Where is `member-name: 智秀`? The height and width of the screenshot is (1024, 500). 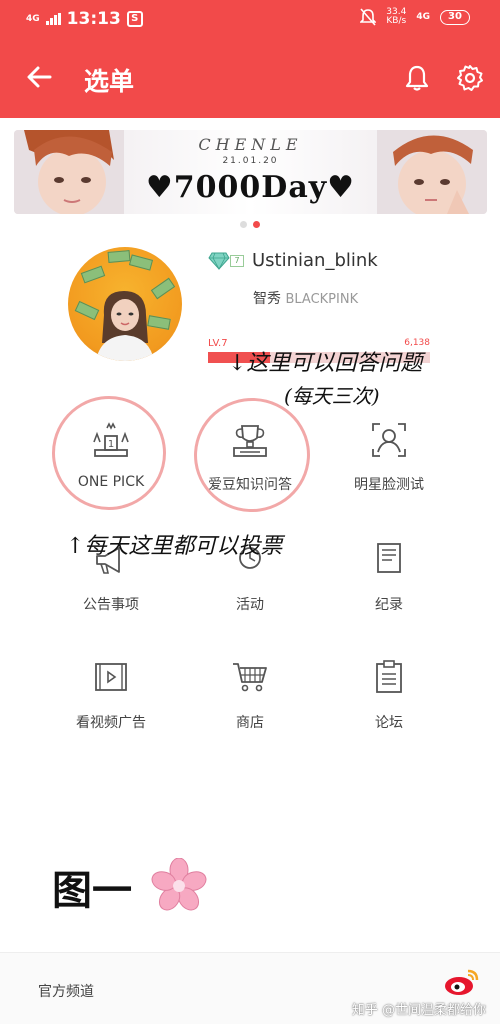 member-name: 智秀 is located at coordinates (267, 299).